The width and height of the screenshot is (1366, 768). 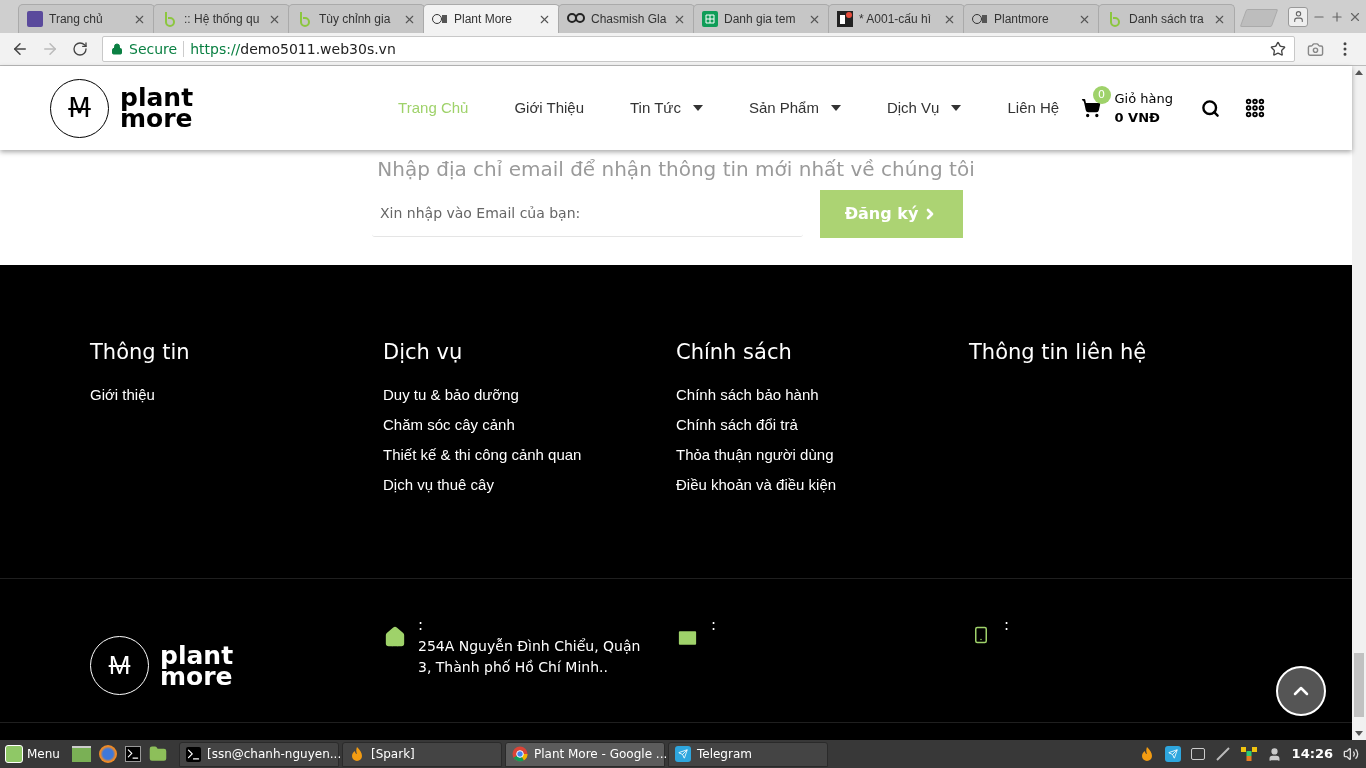 I want to click on taskbar-window-button: [Spark], so click(x=421, y=754).